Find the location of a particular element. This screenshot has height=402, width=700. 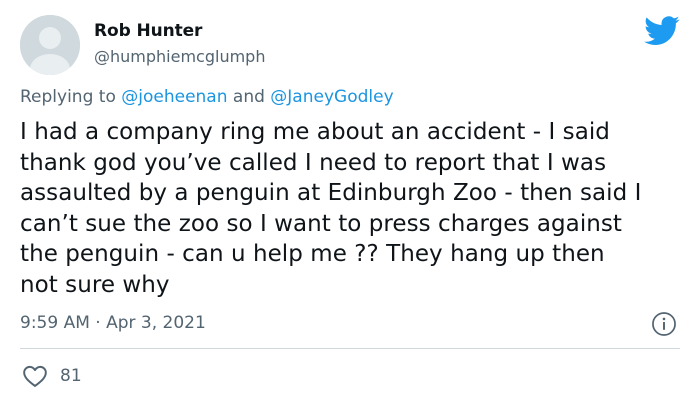

author-handle: @humphiemcglumph is located at coordinates (179, 56).